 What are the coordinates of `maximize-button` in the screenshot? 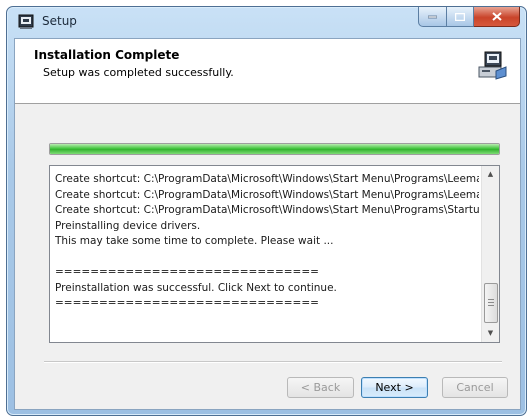 It's located at (460, 17).